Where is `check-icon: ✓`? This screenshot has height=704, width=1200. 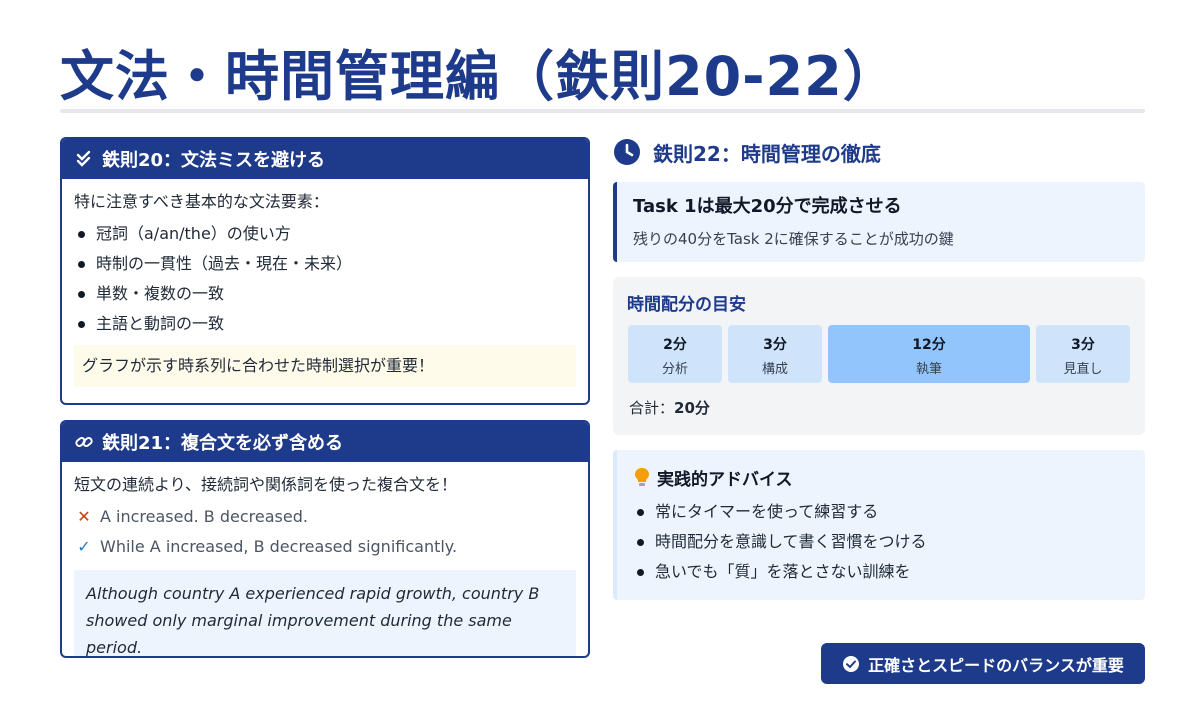 check-icon: ✓ is located at coordinates (84, 546).